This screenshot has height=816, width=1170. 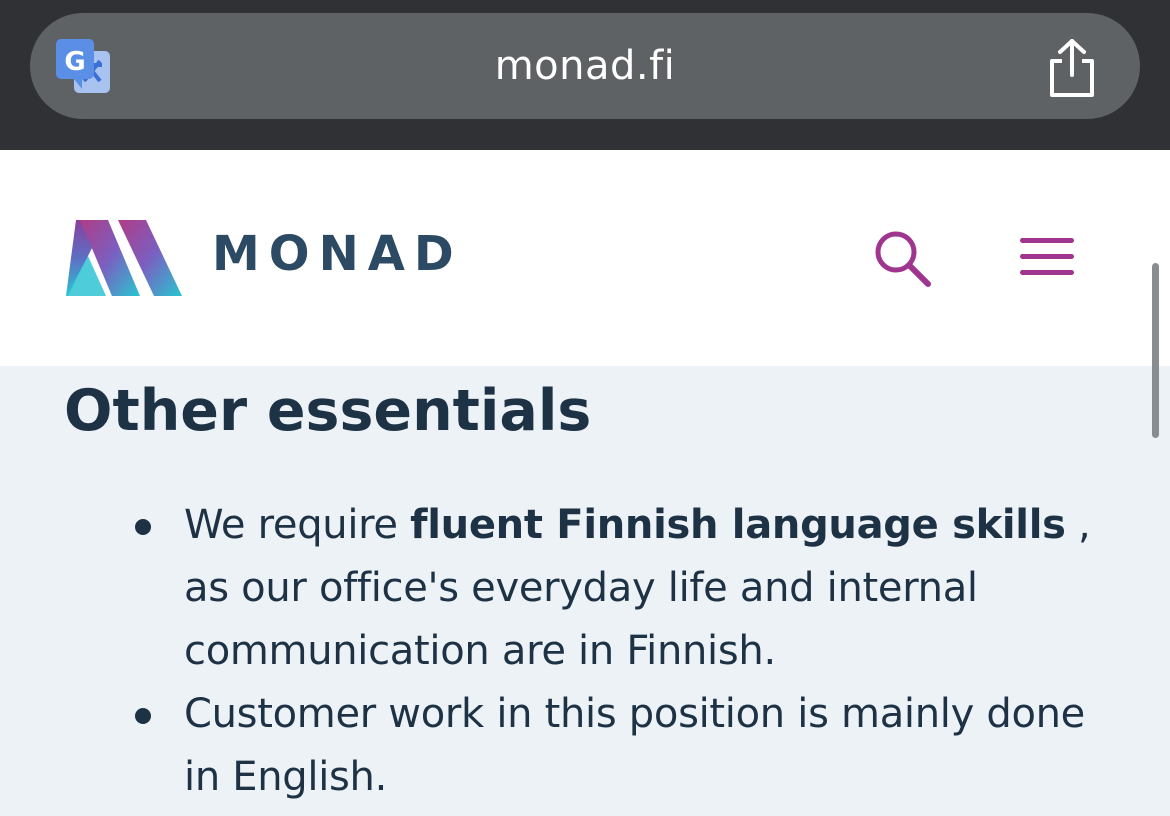 I want to click on search-button, so click(x=903, y=259).